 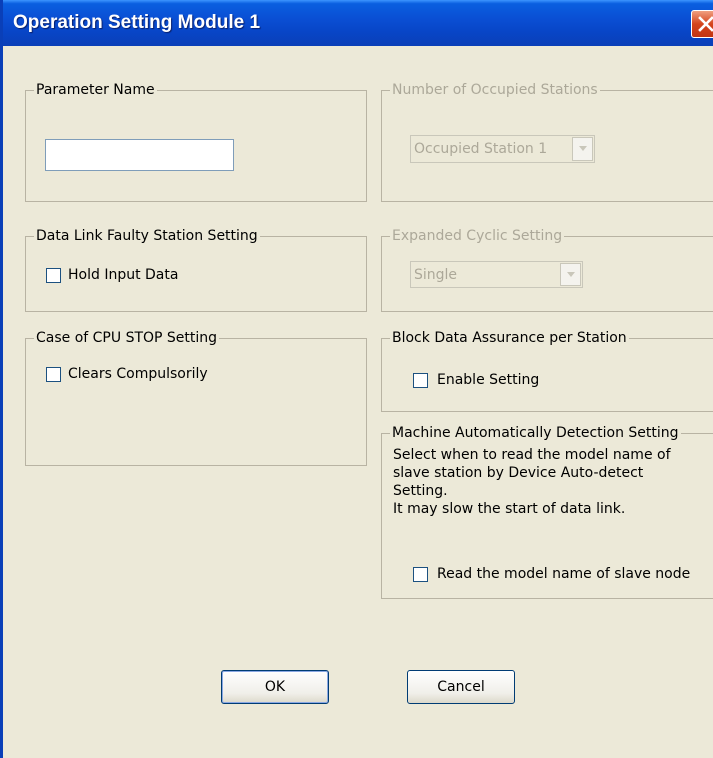 I want to click on description-line: Select when to read the model name of, so click(x=532, y=455).